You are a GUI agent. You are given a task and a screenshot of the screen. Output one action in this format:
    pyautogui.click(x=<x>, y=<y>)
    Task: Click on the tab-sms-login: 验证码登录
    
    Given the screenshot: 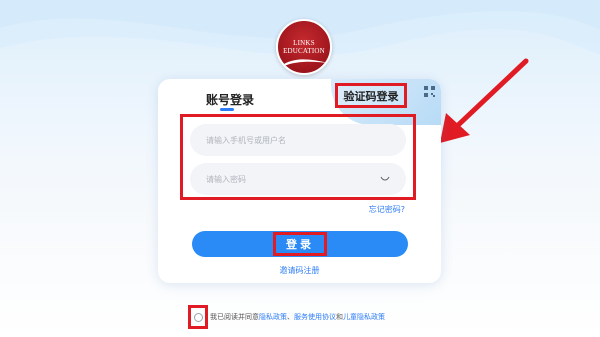 What is the action you would take?
    pyautogui.click(x=371, y=95)
    